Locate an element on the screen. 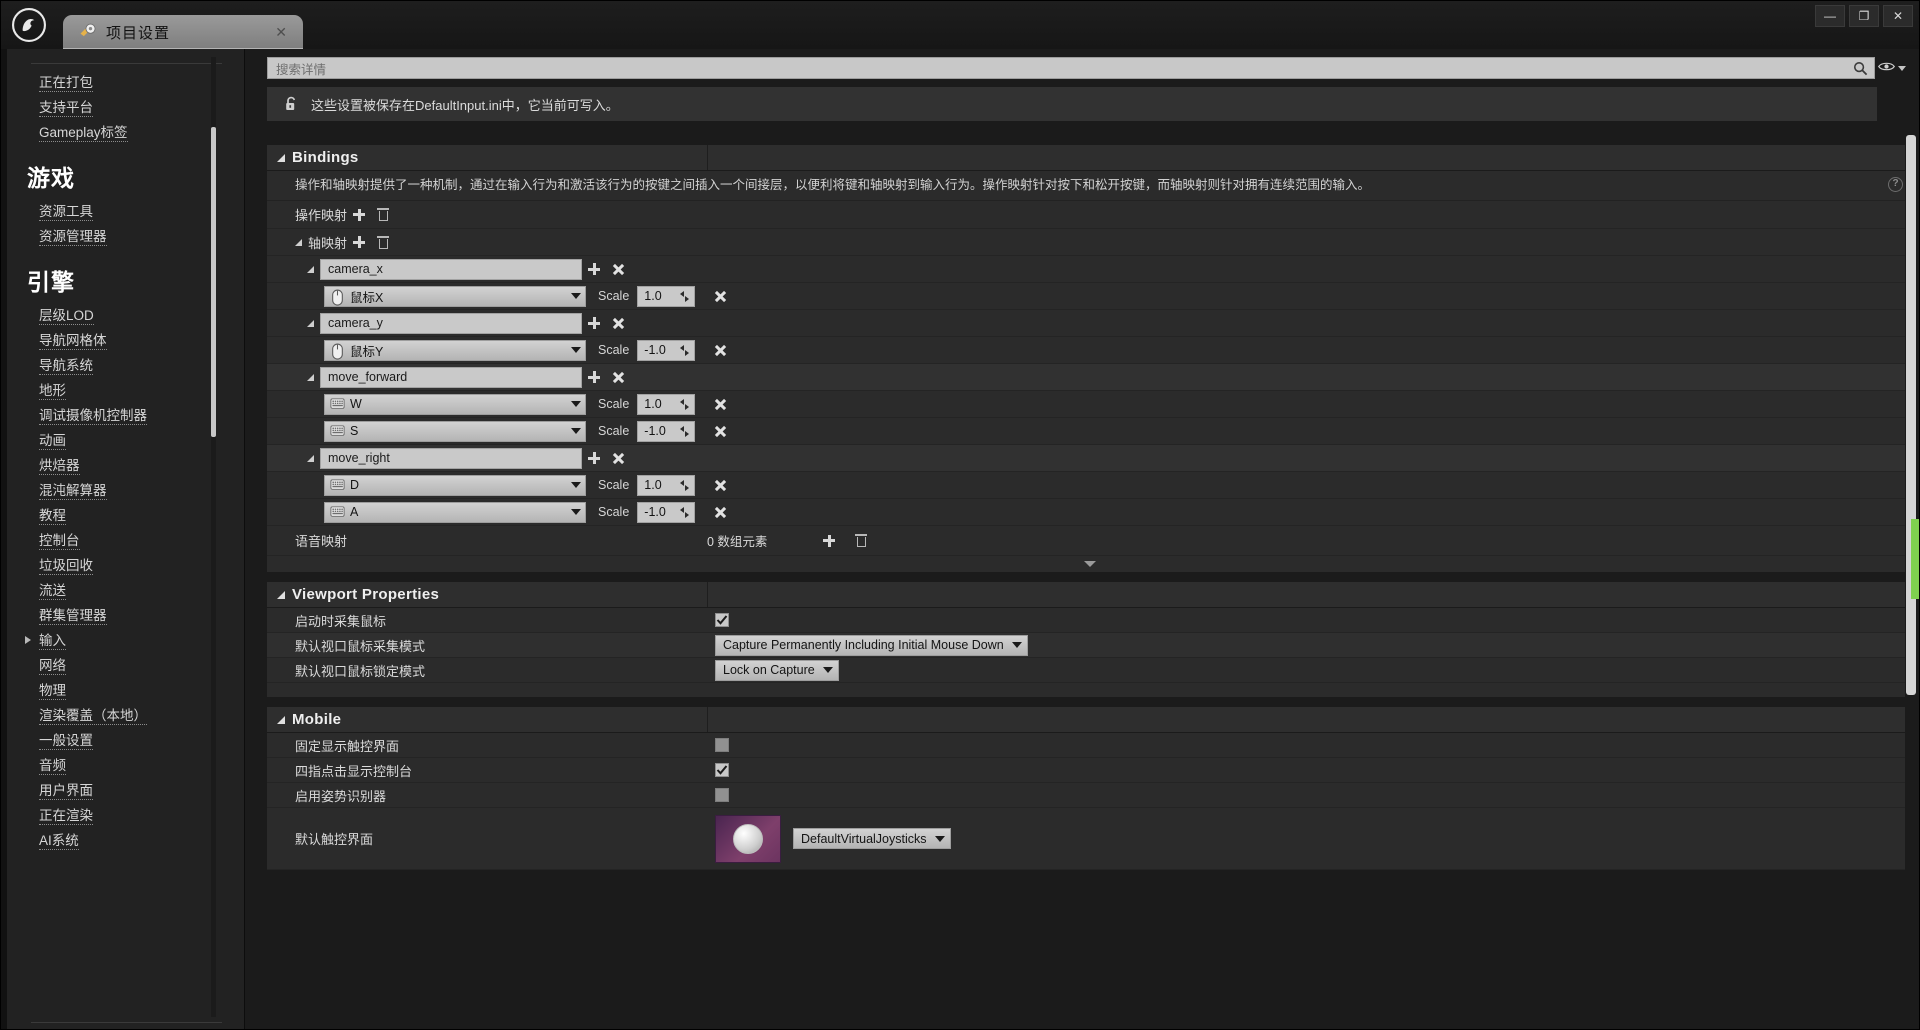  sidebar-item-input: 输入 is located at coordinates (122, 640).